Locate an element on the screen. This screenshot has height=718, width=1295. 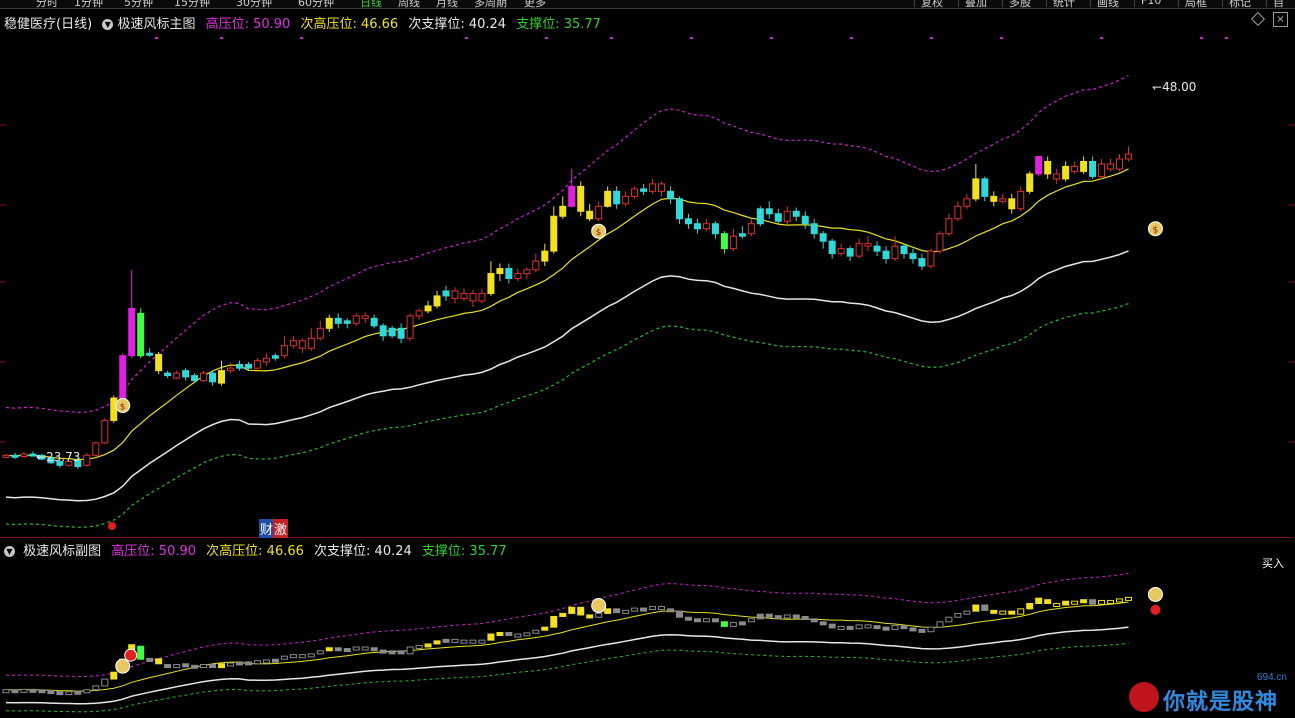
money-bag-glyph-1: $ is located at coordinates (599, 233).